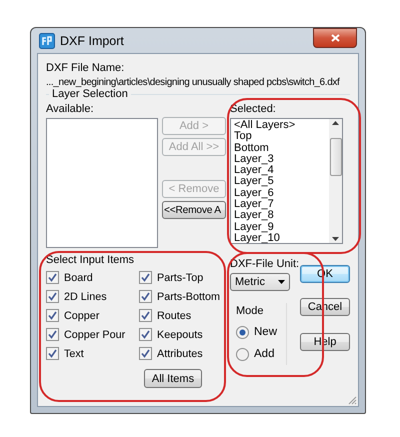 This screenshot has width=400, height=437. What do you see at coordinates (264, 354) in the screenshot?
I see `radio-label: Add` at bounding box center [264, 354].